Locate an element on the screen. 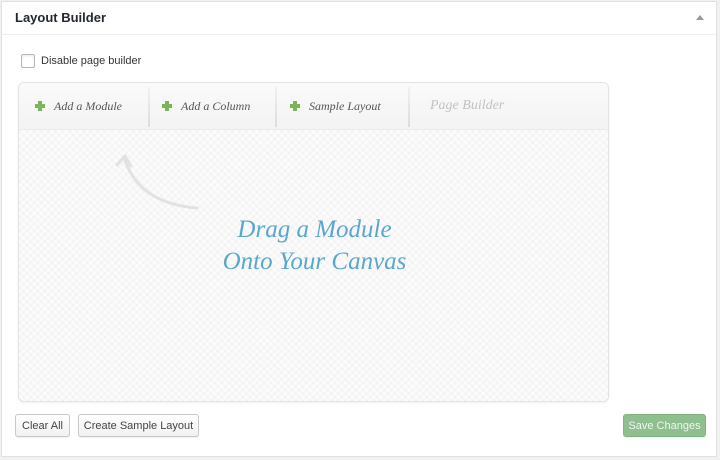  add-column-label: Add a Column is located at coordinates (216, 105).